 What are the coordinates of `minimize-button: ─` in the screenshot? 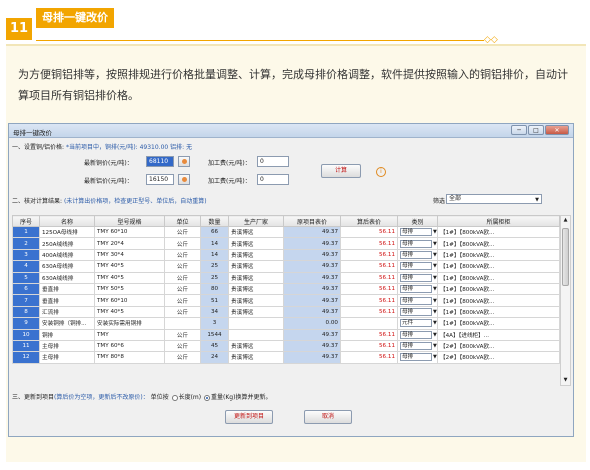 It's located at (519, 130).